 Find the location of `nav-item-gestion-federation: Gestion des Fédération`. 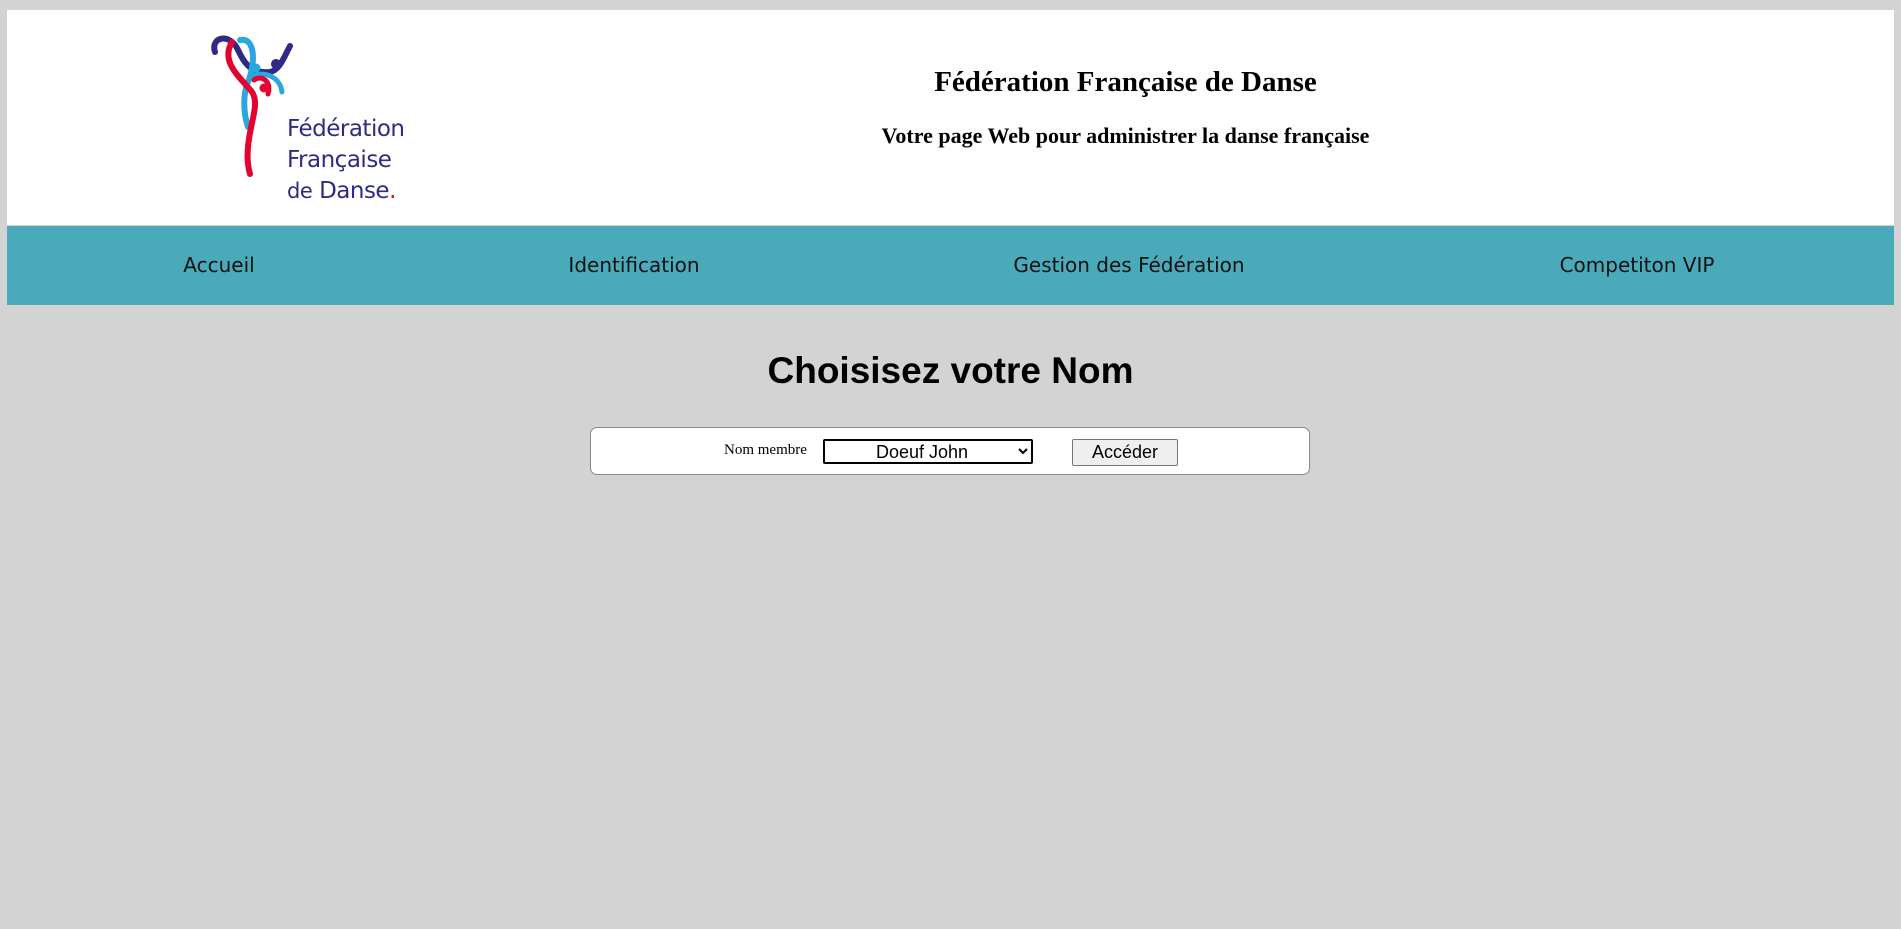

nav-item-gestion-federation: Gestion des Fédération is located at coordinates (1128, 265).